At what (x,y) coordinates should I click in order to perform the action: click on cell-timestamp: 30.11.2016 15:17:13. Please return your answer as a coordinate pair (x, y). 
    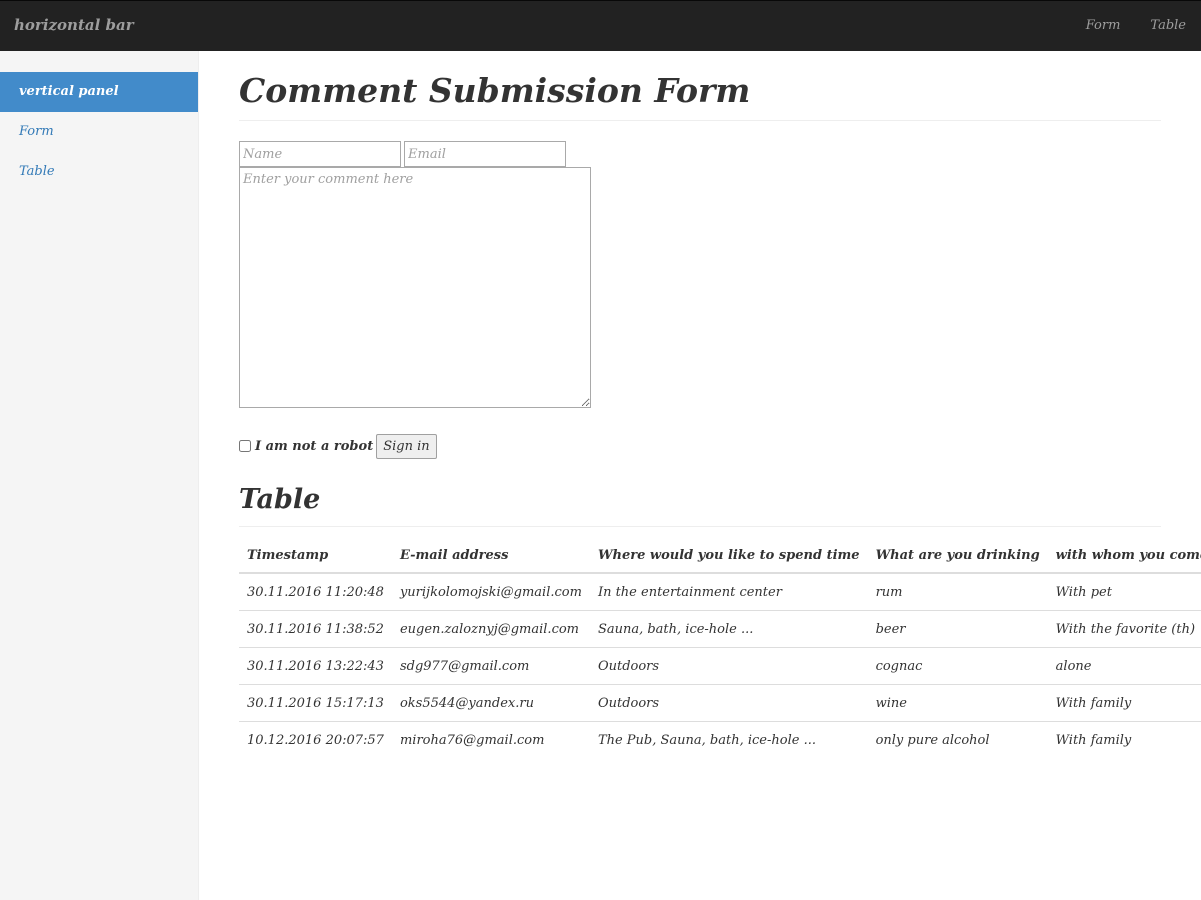
    Looking at the image, I should click on (315, 703).